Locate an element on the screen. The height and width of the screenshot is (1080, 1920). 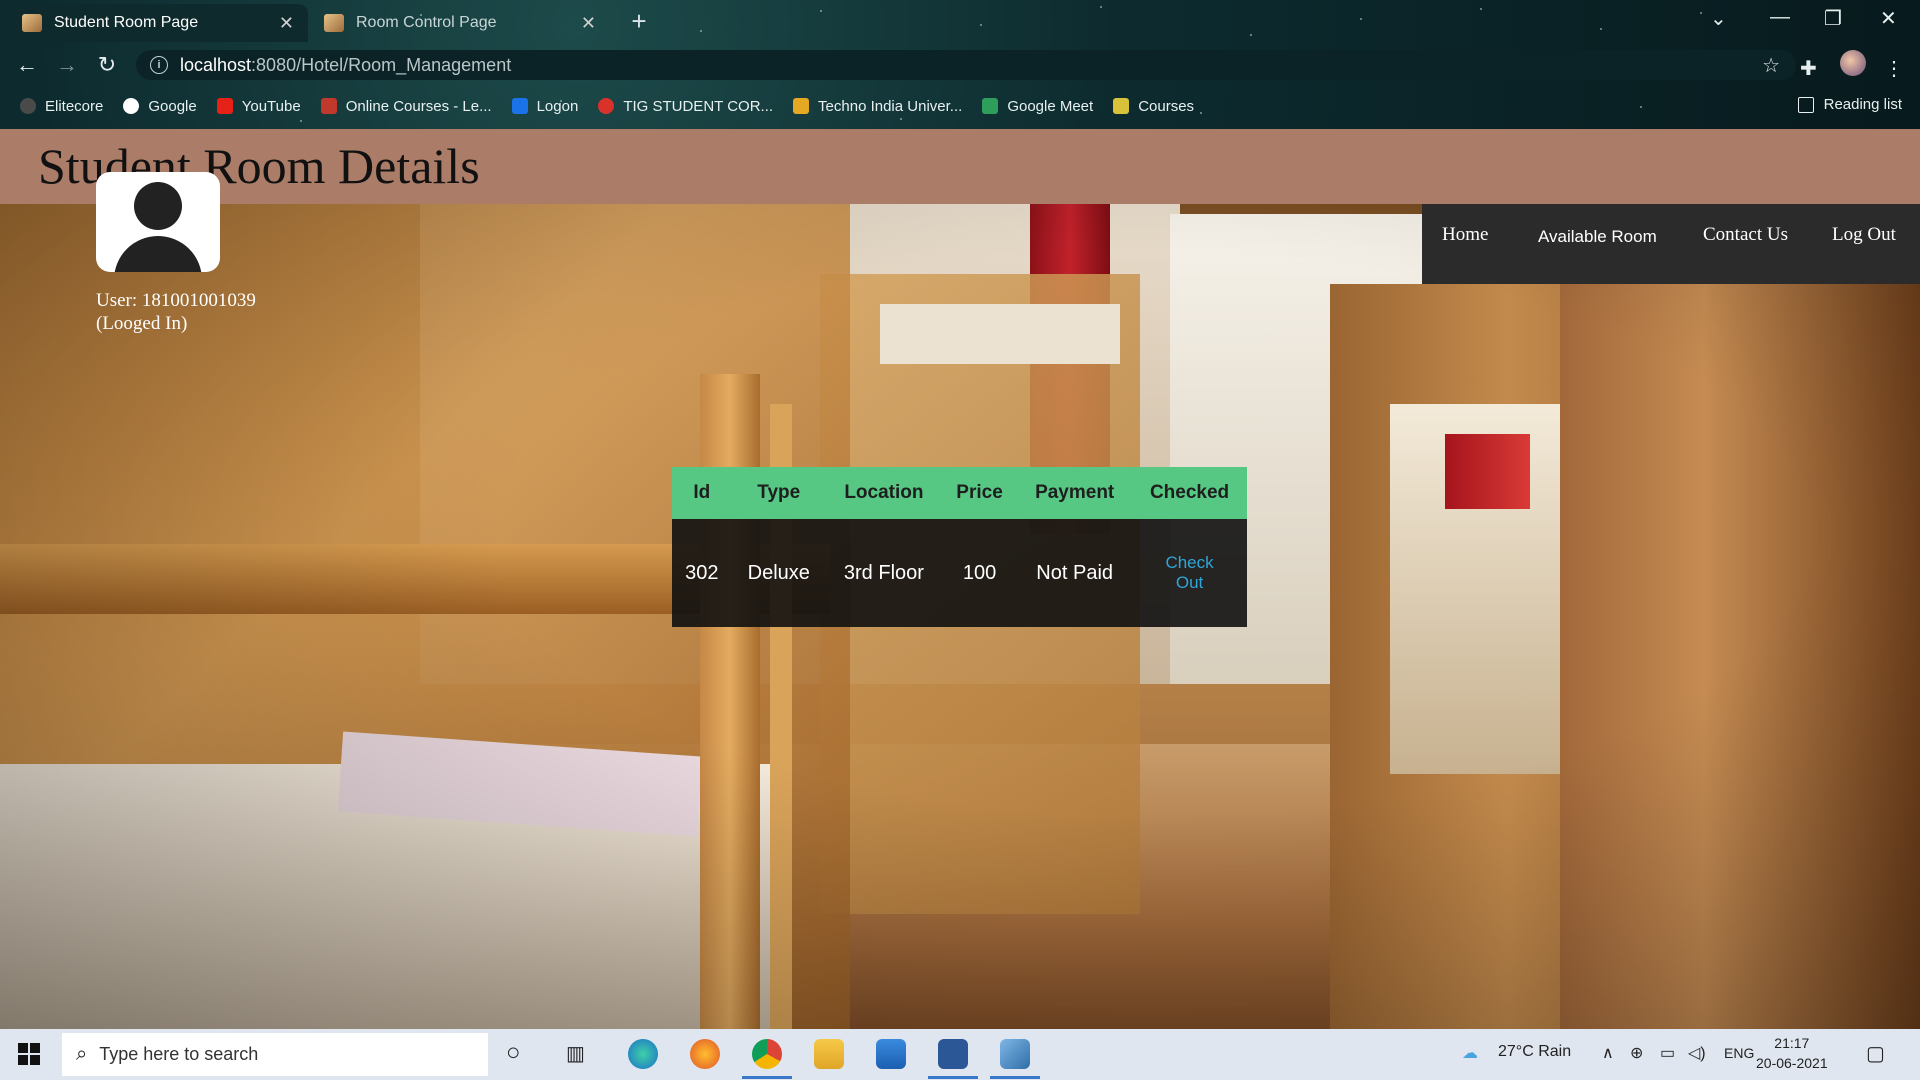
site-info-icon: i is located at coordinates (159, 65).